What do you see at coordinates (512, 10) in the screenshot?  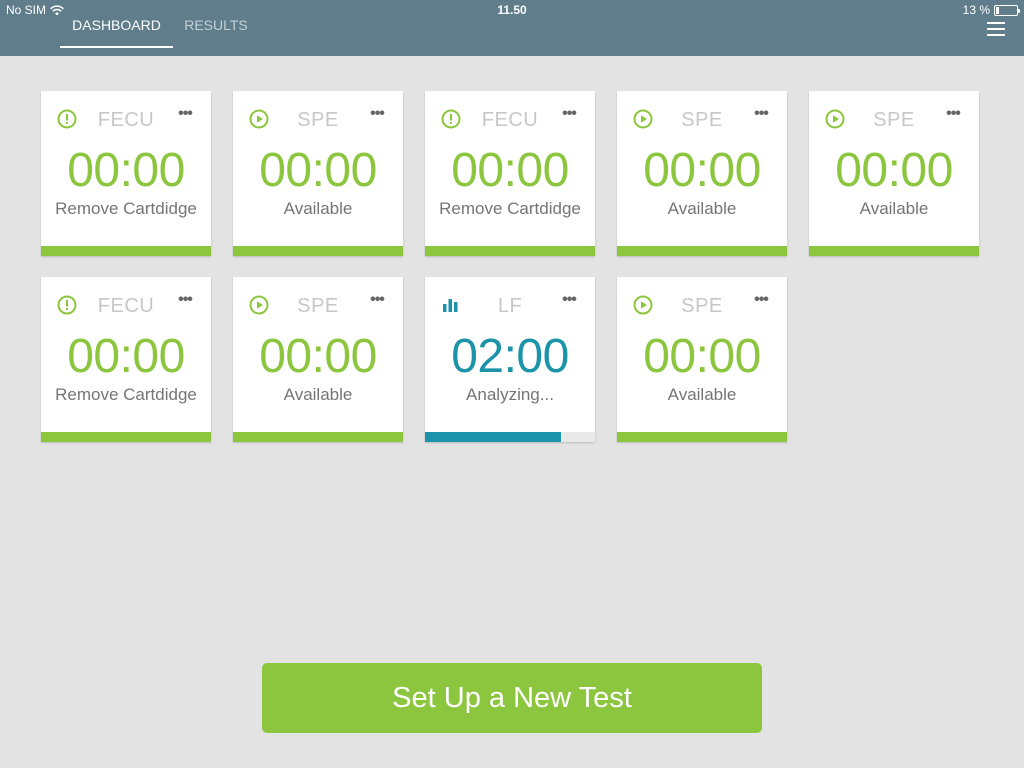 I see `status-time: 11.50` at bounding box center [512, 10].